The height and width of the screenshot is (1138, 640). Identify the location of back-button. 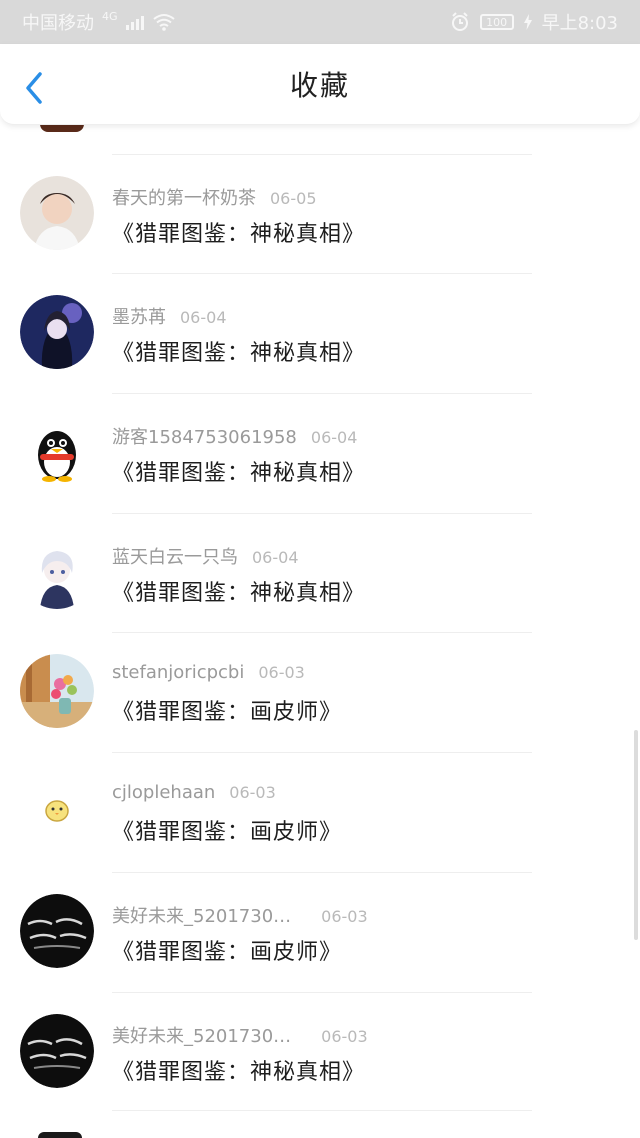
(35, 88).